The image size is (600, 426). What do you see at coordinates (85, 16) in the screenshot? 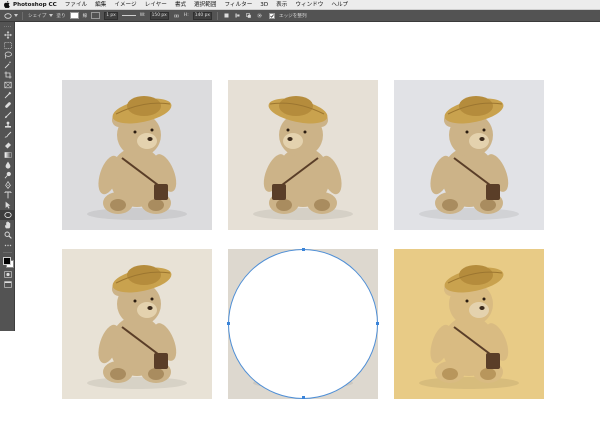
I see `stroke-label: 線` at bounding box center [85, 16].